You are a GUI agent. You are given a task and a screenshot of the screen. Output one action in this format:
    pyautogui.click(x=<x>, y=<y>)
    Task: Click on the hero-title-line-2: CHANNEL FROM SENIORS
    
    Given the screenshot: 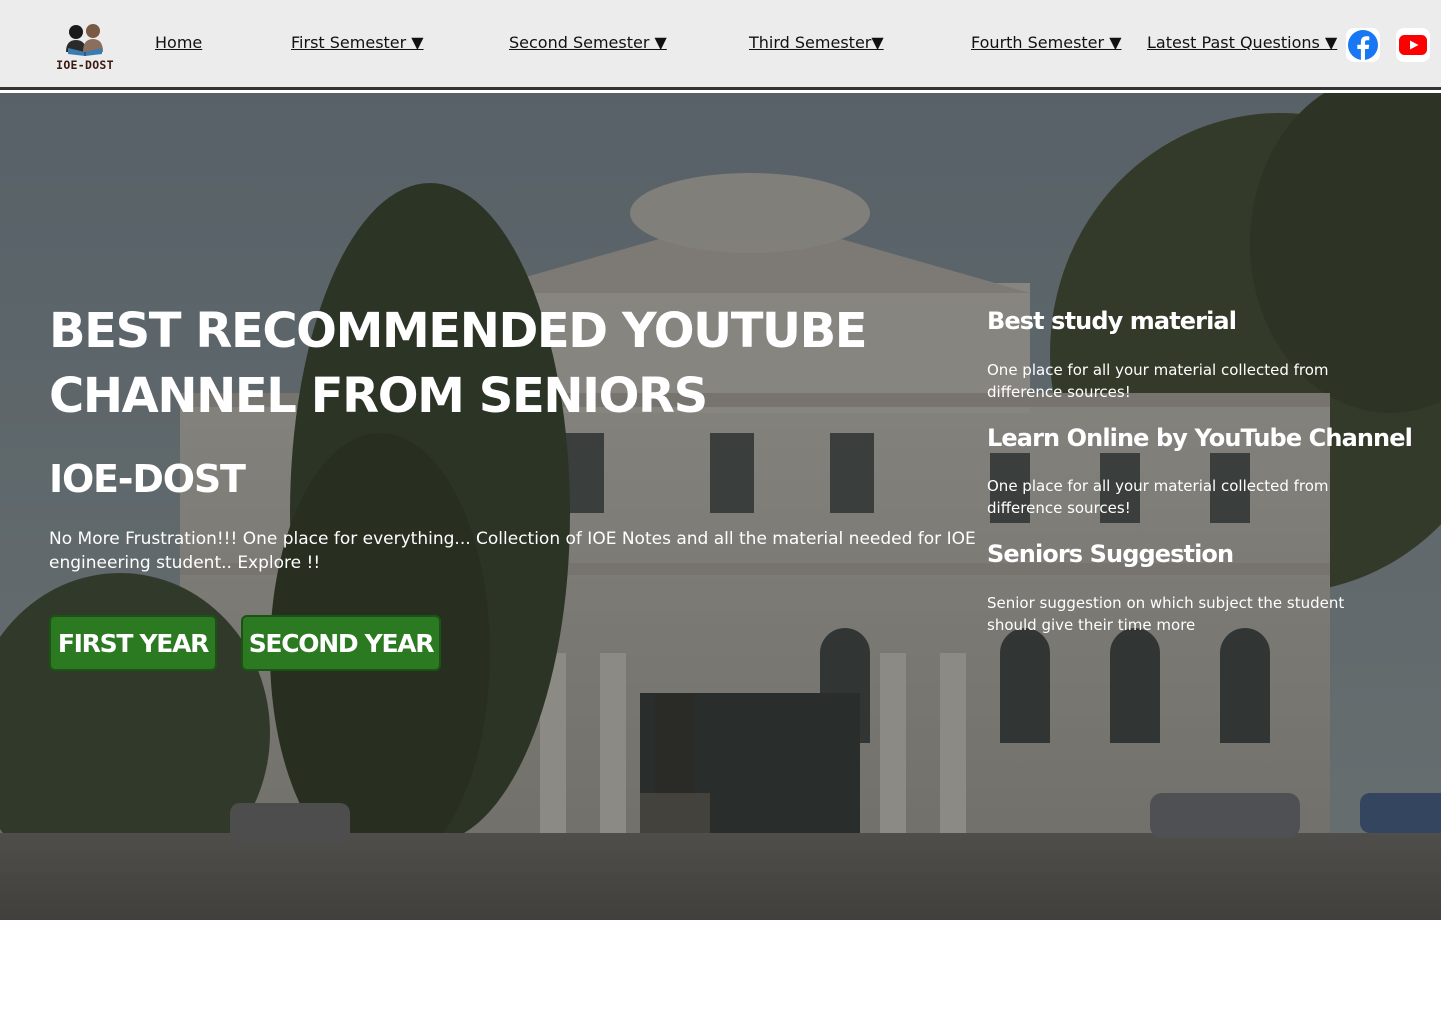 What is the action you would take?
    pyautogui.click(x=378, y=396)
    